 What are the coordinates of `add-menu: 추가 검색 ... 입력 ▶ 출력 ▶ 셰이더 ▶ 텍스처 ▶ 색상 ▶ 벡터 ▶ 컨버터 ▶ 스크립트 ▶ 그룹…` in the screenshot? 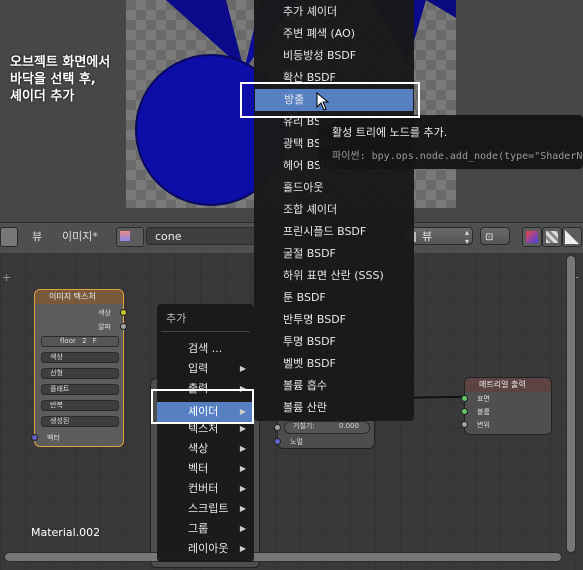 It's located at (205, 433).